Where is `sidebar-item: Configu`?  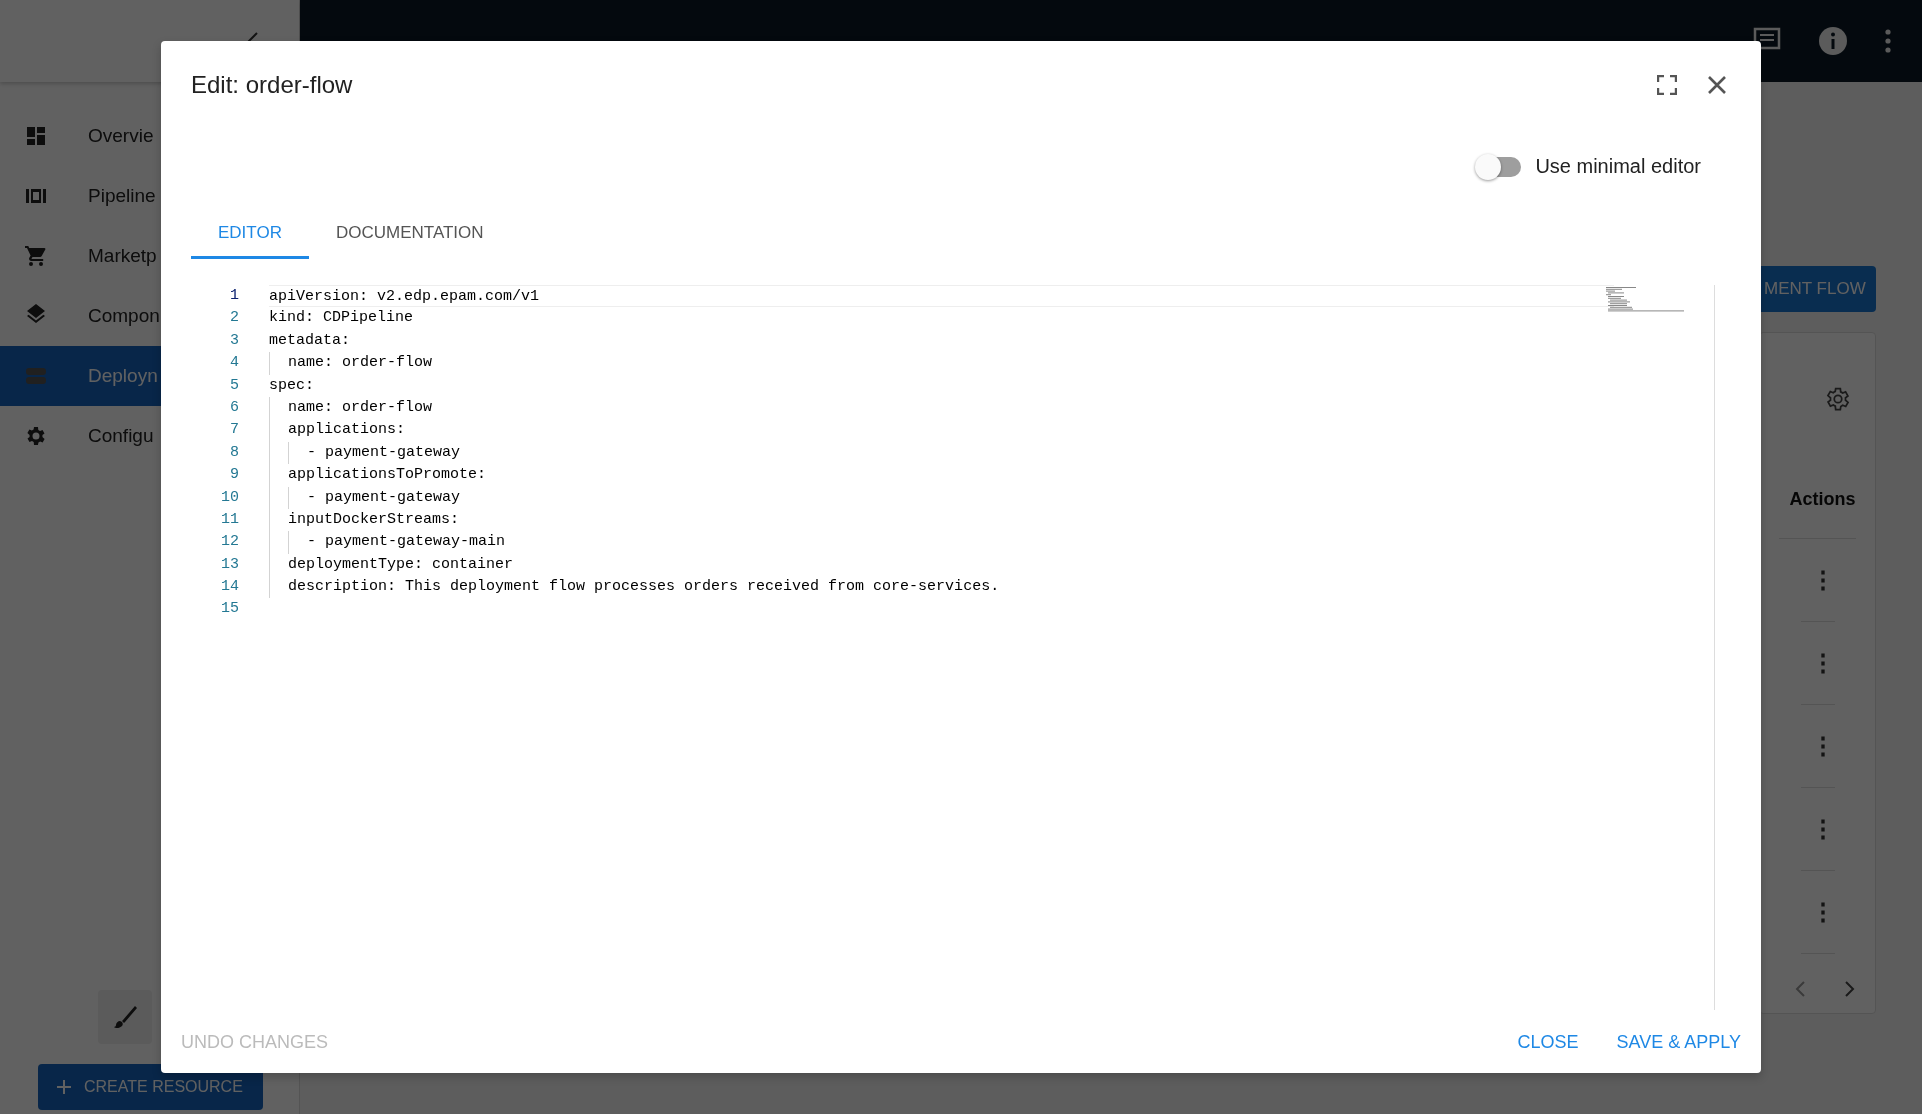
sidebar-item: Configu is located at coordinates (80, 436).